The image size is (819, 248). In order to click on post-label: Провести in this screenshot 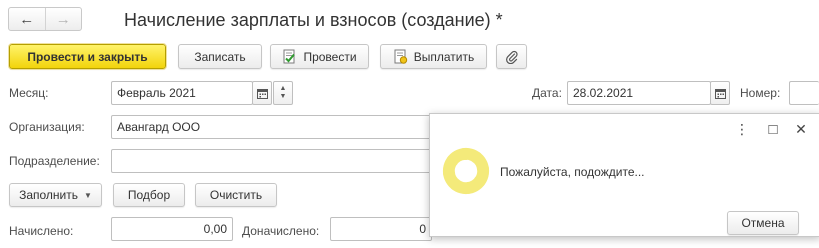, I will do `click(330, 56)`.